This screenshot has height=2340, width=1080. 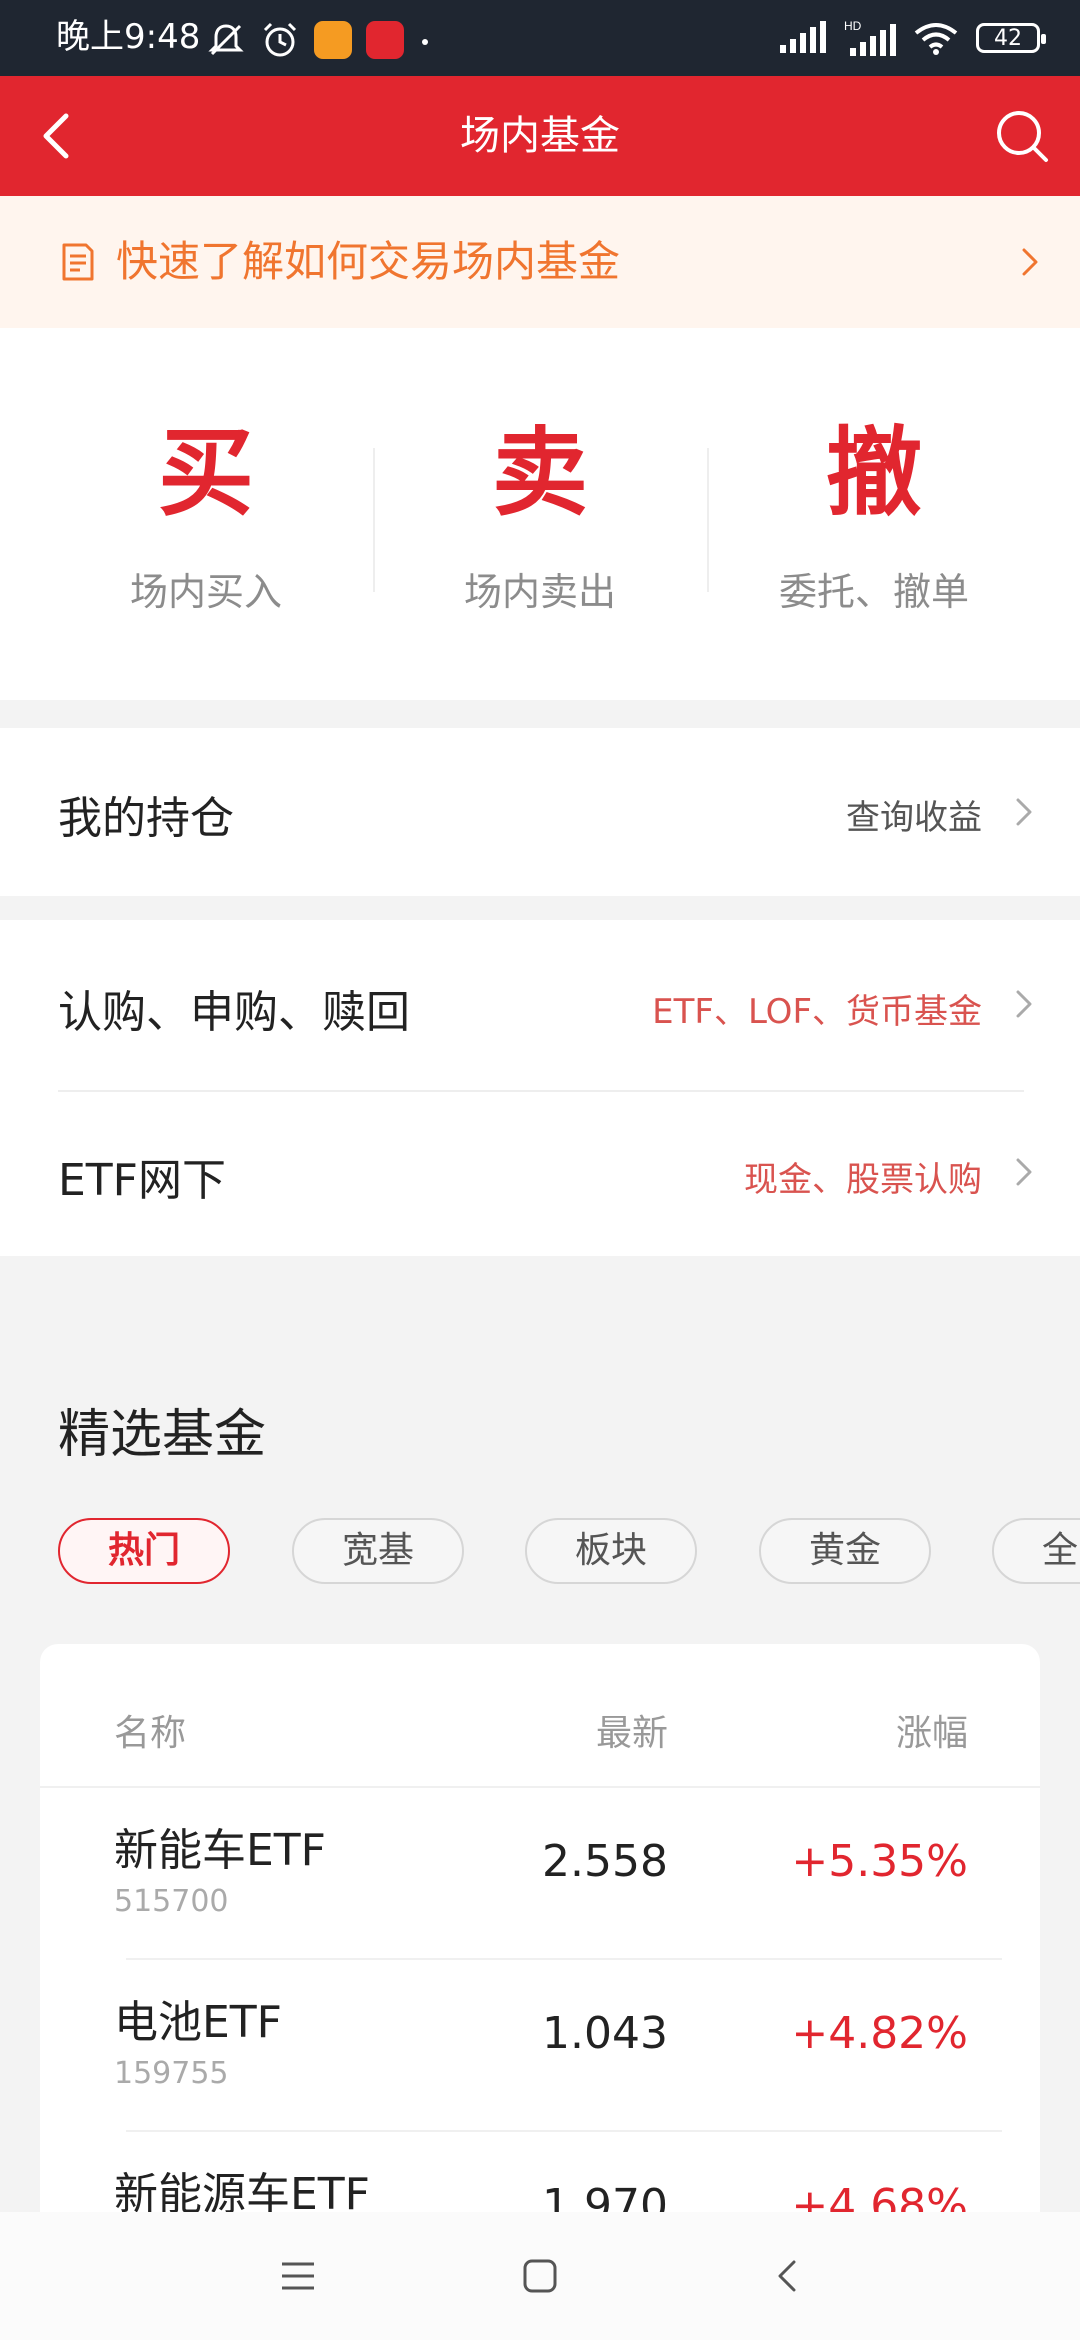 What do you see at coordinates (540, 473) in the screenshot?
I see `sell-glyph: 卖` at bounding box center [540, 473].